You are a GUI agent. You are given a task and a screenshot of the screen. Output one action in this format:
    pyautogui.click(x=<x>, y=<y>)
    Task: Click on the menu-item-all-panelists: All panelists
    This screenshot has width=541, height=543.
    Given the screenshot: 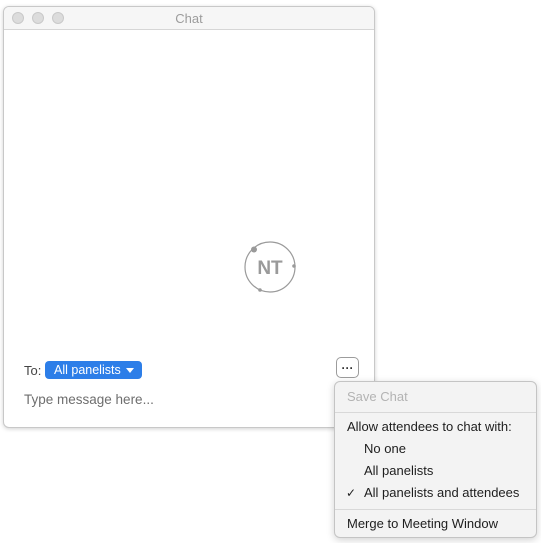 What is the action you would take?
    pyautogui.click(x=435, y=471)
    